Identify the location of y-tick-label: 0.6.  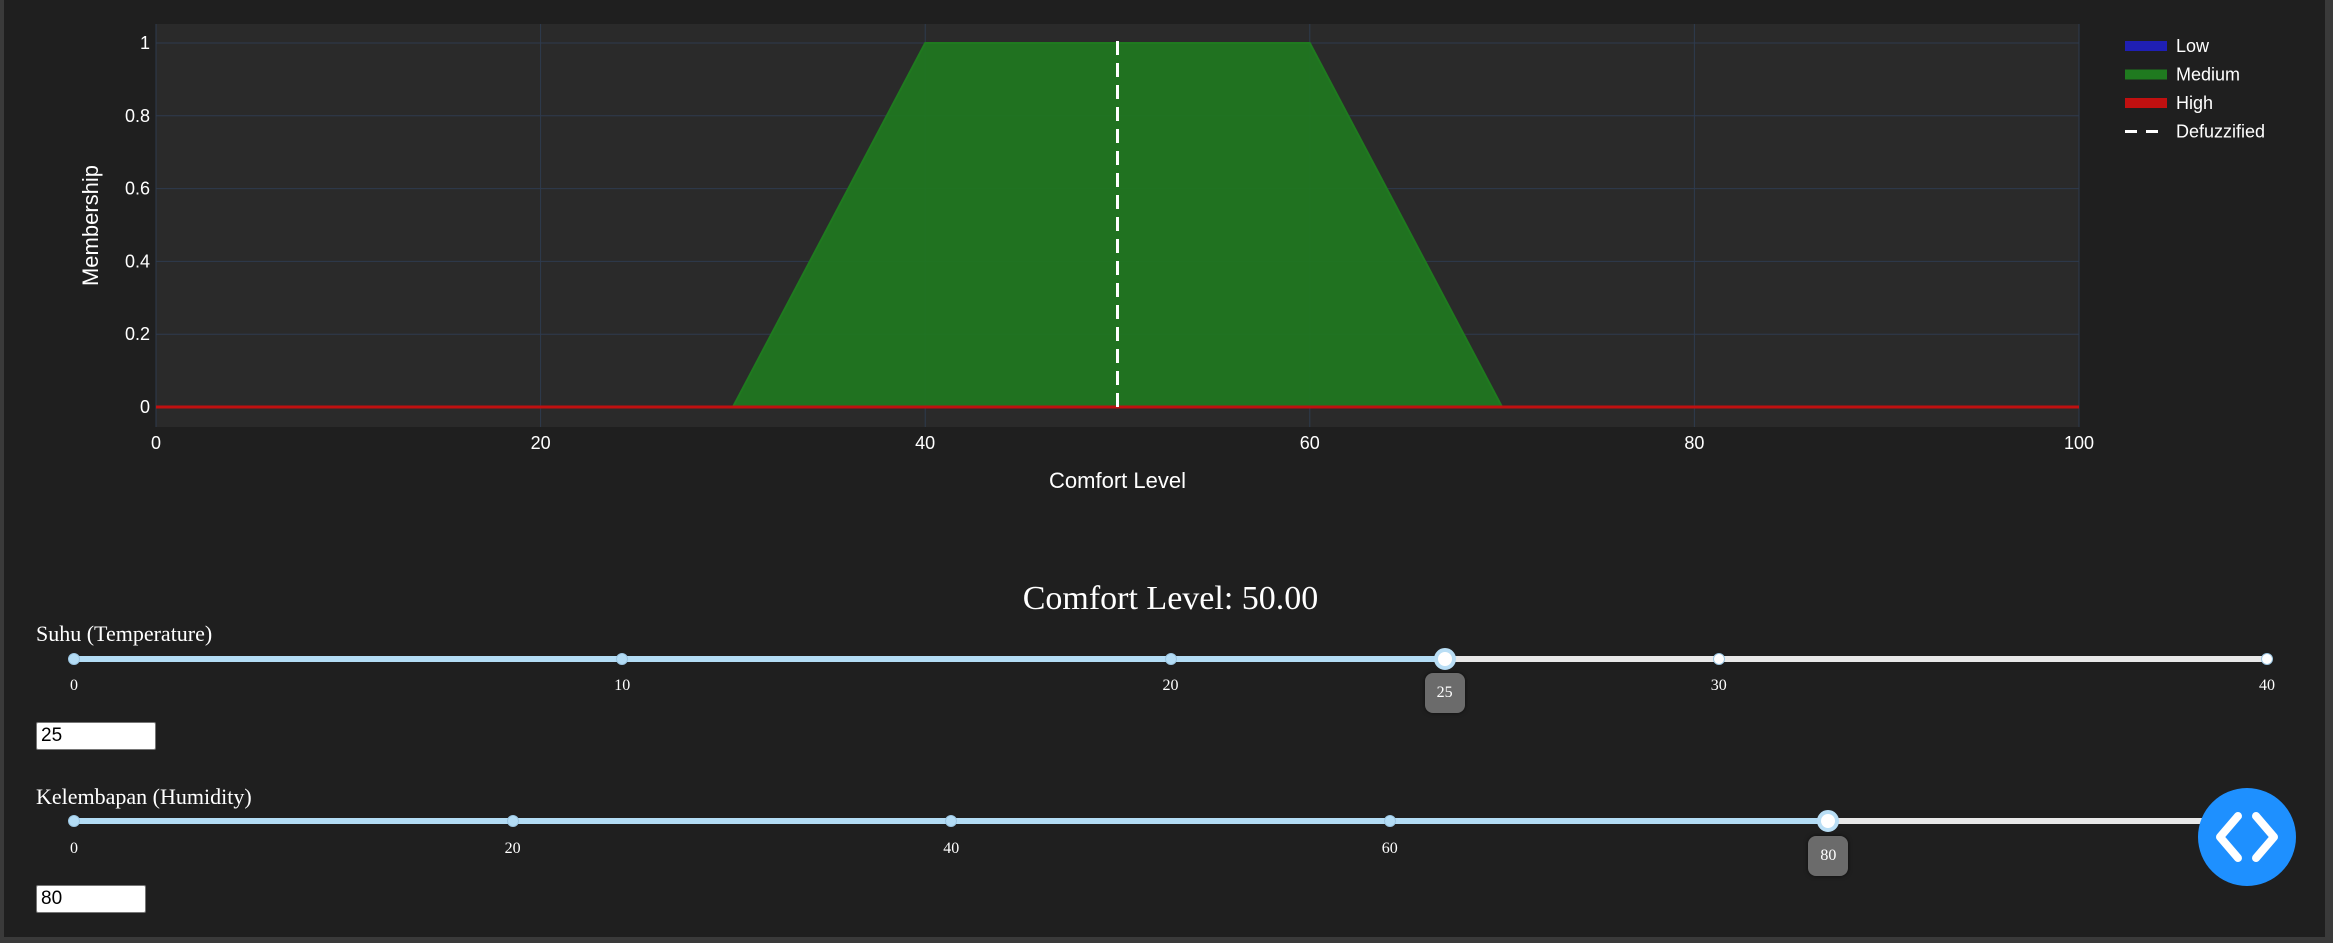
(137, 189).